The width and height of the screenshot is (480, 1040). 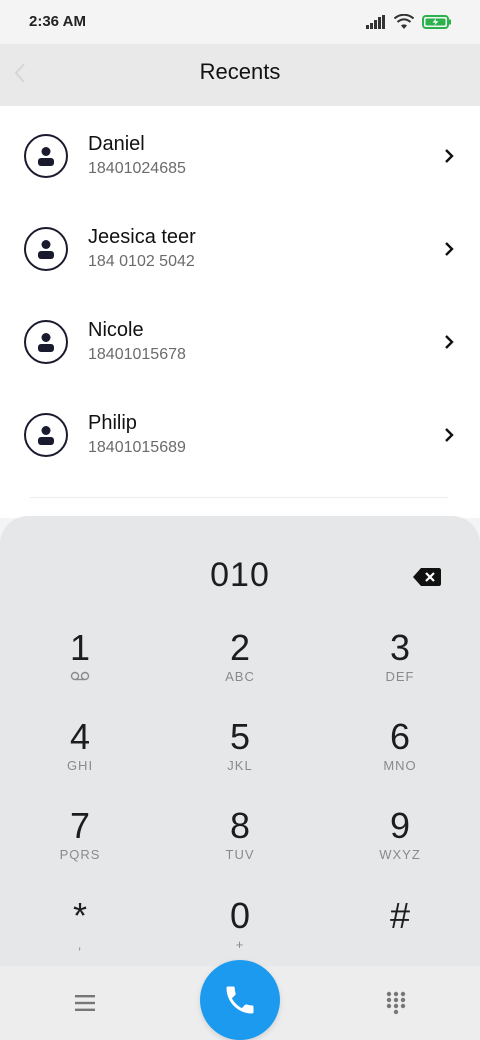 I want to click on status-icons, so click(x=409, y=22).